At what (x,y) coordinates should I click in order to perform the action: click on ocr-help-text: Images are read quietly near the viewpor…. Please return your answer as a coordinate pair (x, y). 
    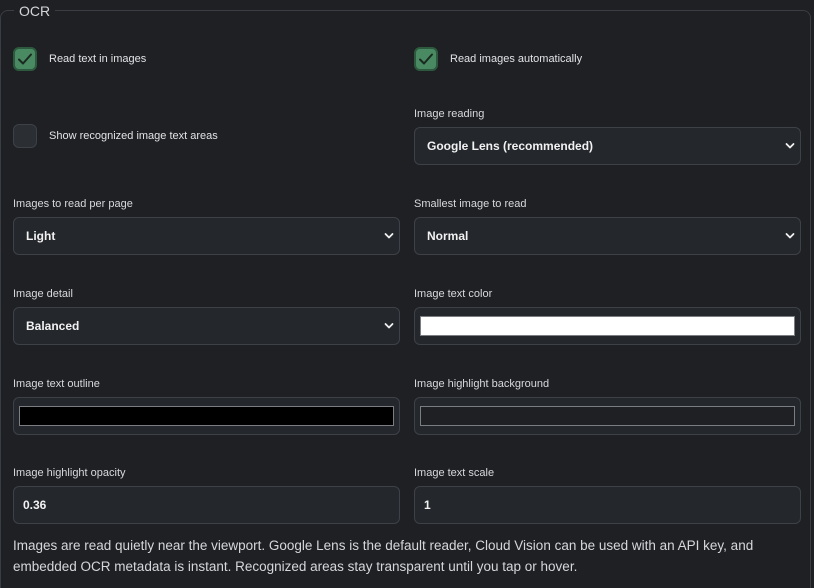
    Looking at the image, I should click on (383, 556).